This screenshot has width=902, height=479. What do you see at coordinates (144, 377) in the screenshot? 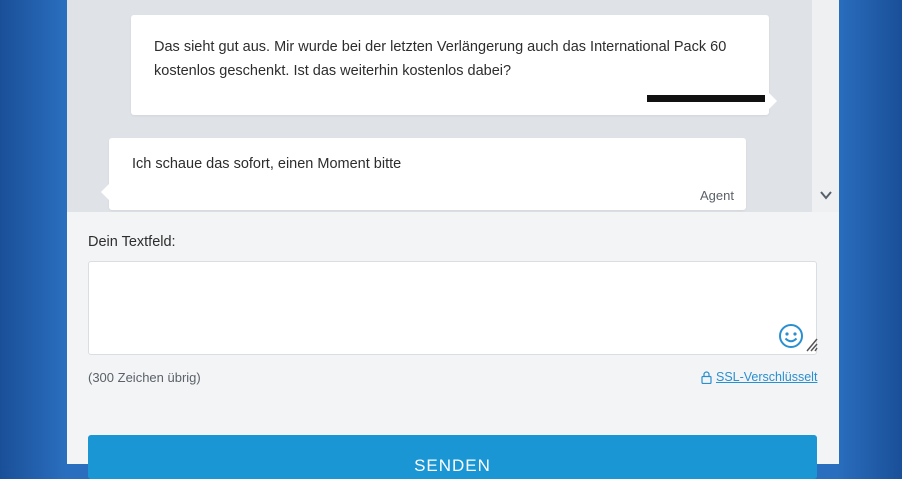
I see `character-counter: (300 Zeichen übrig)` at bounding box center [144, 377].